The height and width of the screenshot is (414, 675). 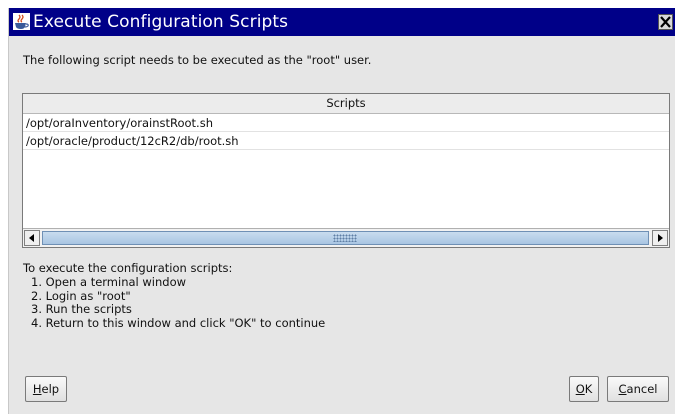 I want to click on table-header-scripts: Scripts, so click(x=346, y=104).